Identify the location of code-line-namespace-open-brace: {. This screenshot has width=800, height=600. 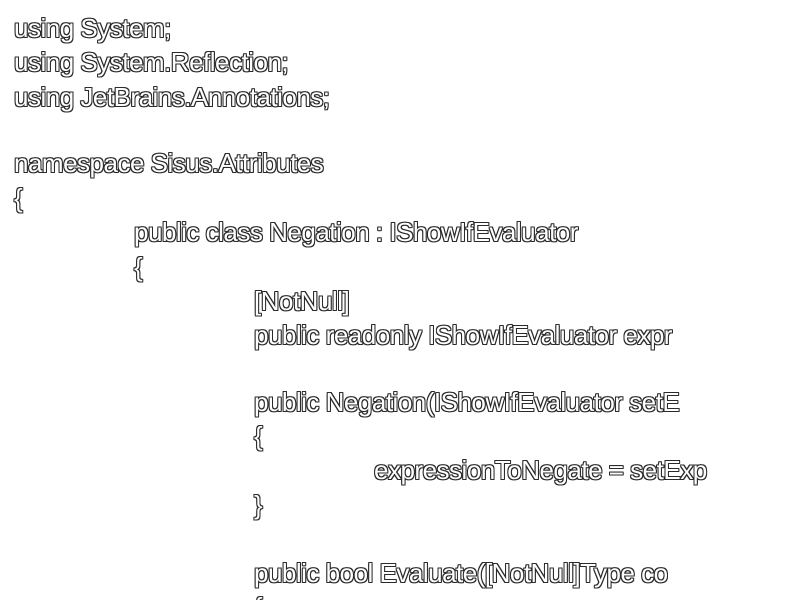
(18, 198).